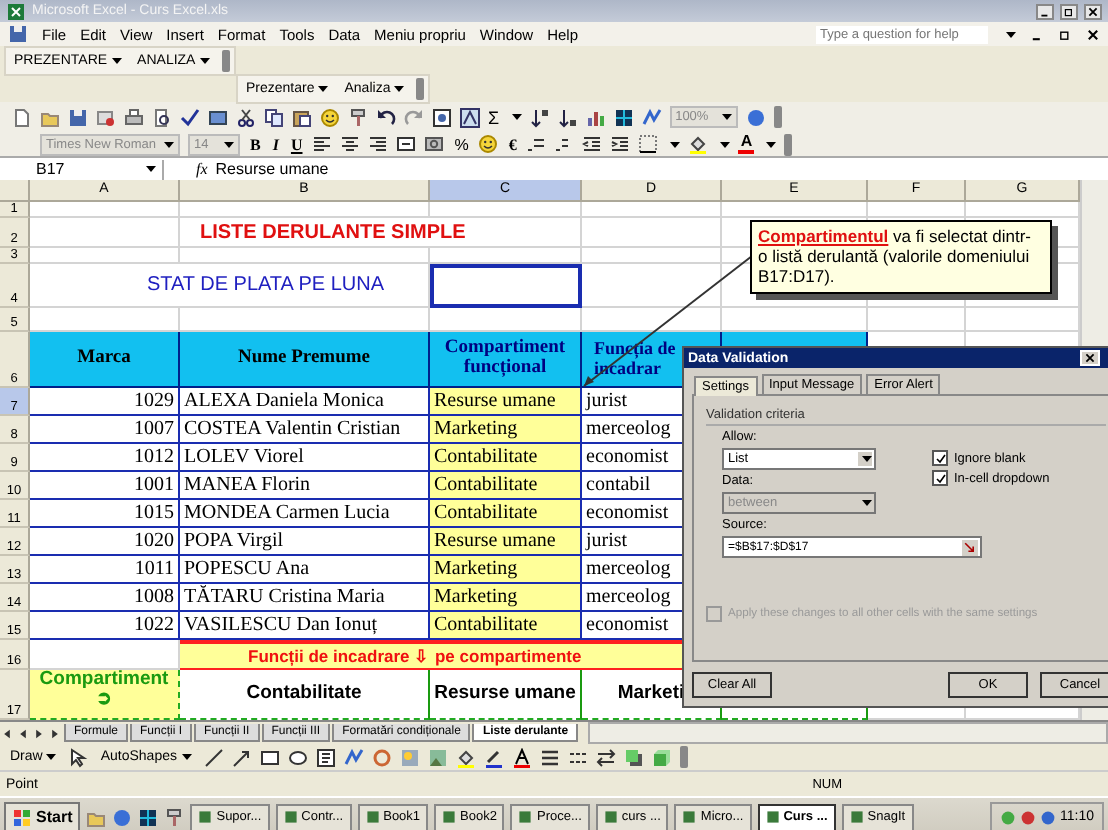 Image resolution: width=1108 pixels, height=830 pixels. Describe the element at coordinates (305, 402) in the screenshot. I see `table-cell: ALEXA Daniela Monica` at that location.